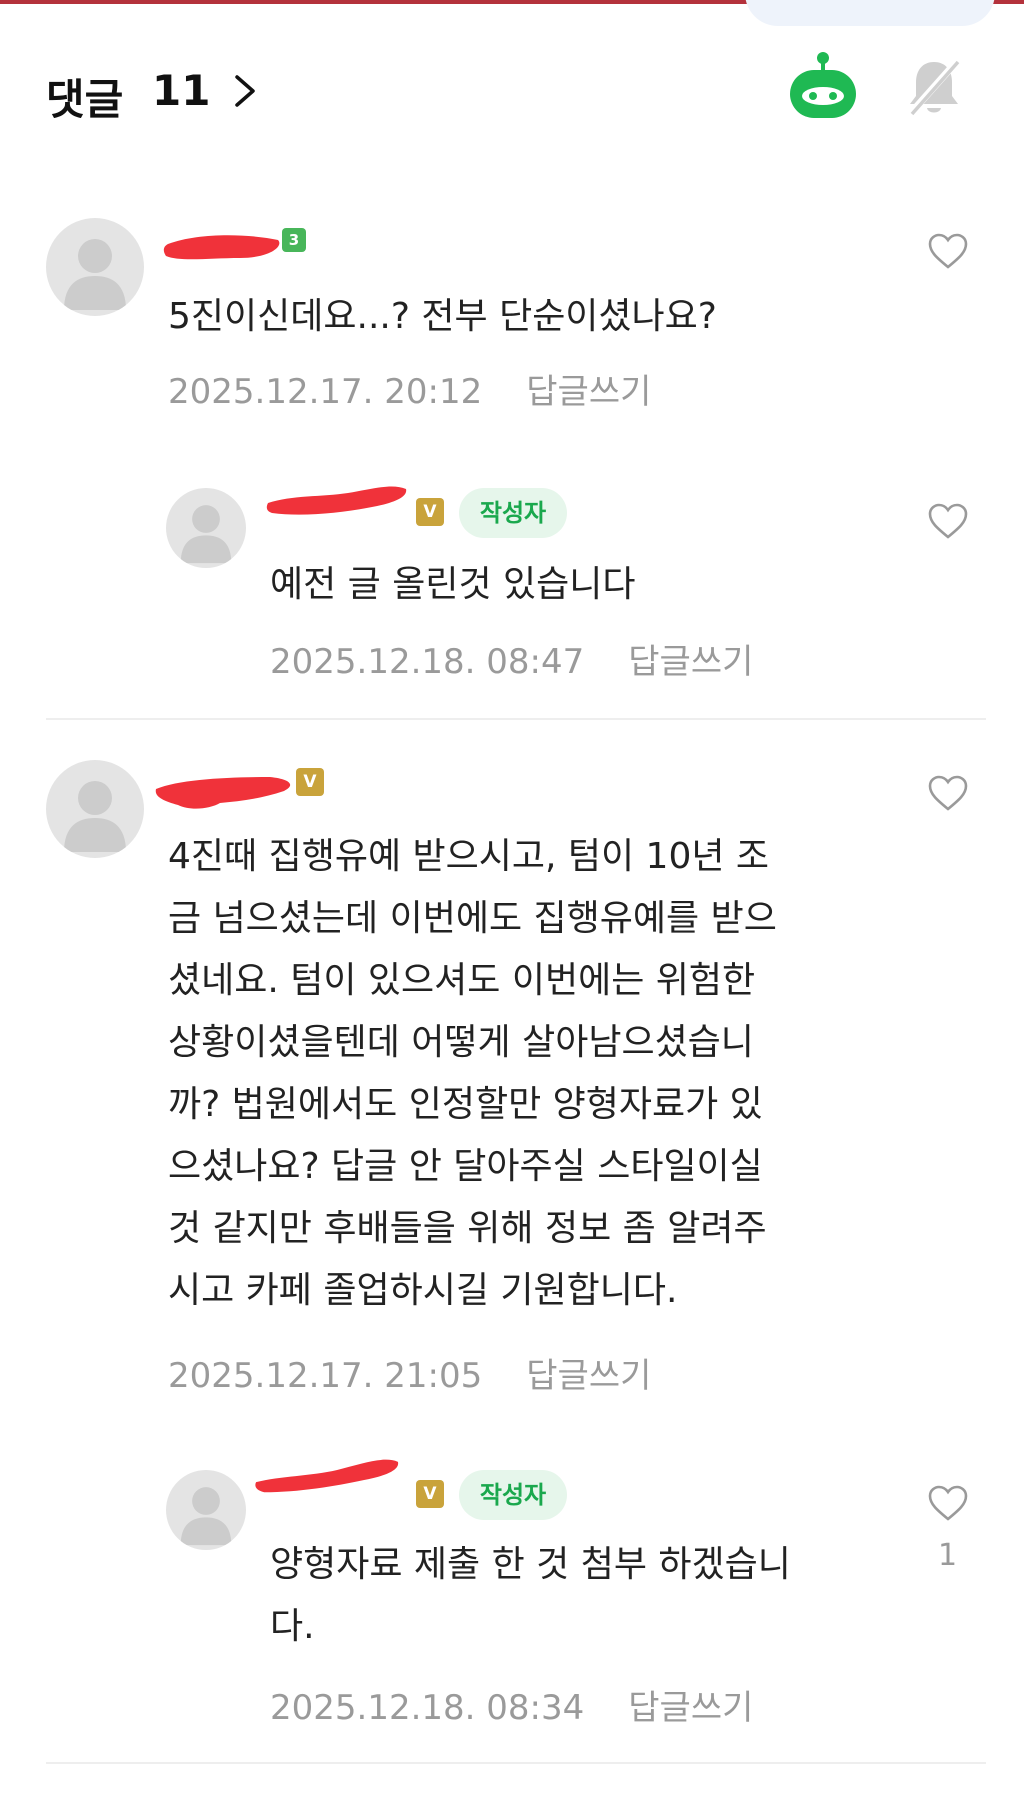 This screenshot has height=1801, width=1024. What do you see at coordinates (181, 90) in the screenshot?
I see `comments-count: 11` at bounding box center [181, 90].